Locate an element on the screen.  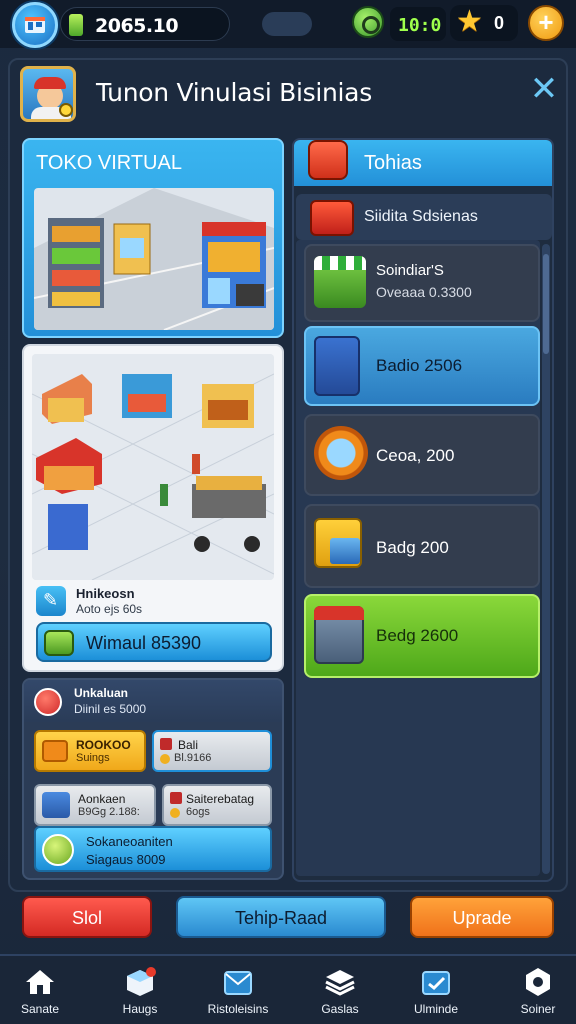
wimall-button-label: Wimaul 85390 is located at coordinates (144, 643).